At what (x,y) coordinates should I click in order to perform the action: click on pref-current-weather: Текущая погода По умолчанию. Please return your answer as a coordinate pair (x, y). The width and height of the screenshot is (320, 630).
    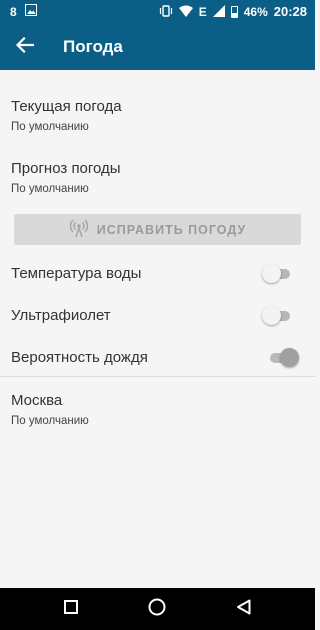
    Looking at the image, I should click on (157, 113).